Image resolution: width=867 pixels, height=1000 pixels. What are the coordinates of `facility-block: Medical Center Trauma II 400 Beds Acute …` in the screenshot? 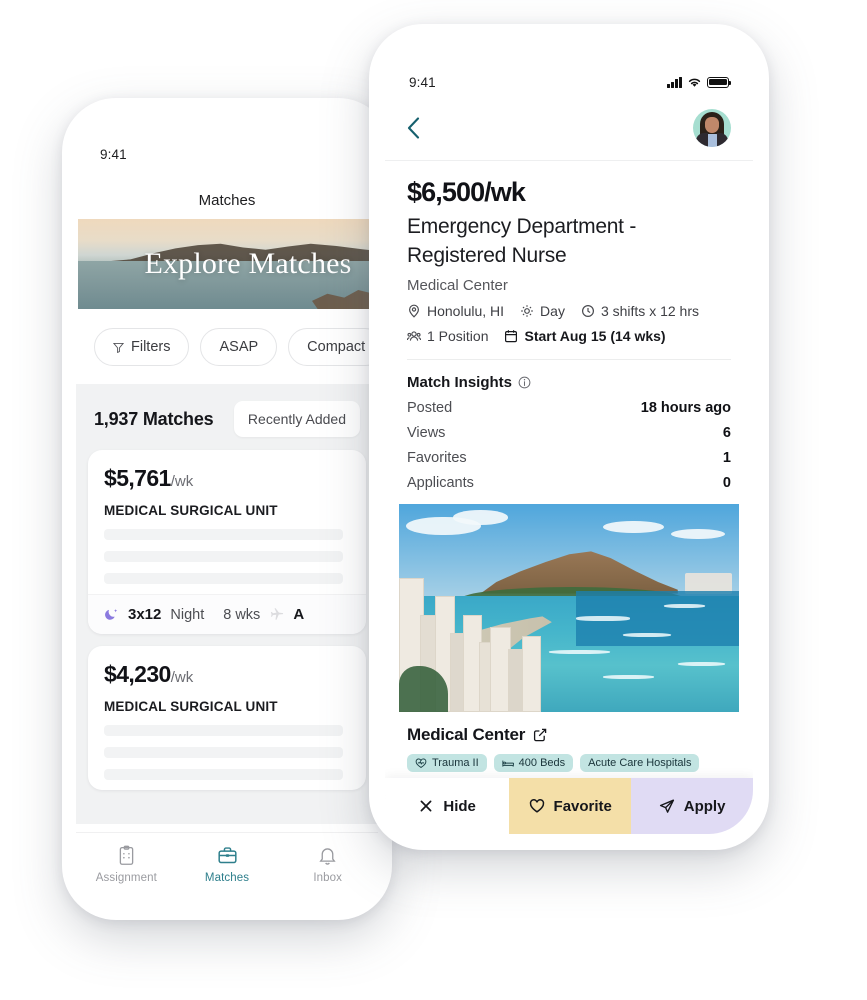 It's located at (569, 742).